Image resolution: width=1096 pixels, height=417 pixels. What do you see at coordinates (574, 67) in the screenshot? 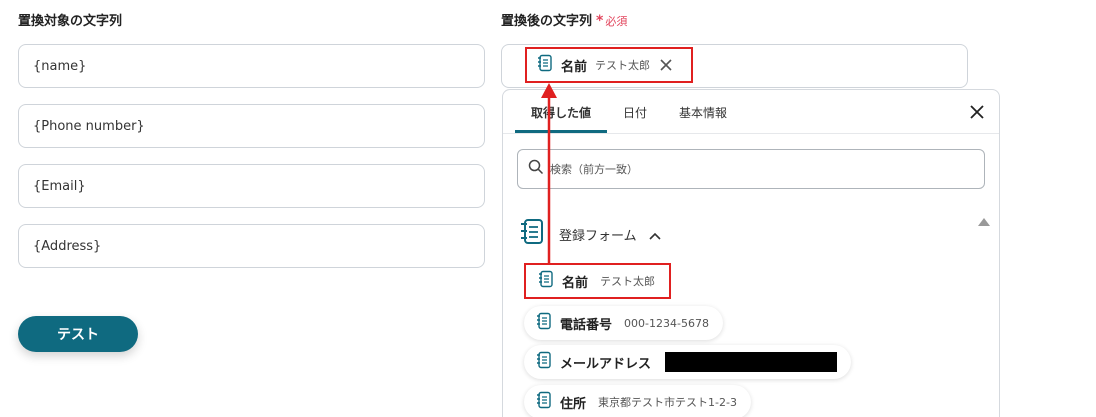
I see `selected-chip-name: 名前` at bounding box center [574, 67].